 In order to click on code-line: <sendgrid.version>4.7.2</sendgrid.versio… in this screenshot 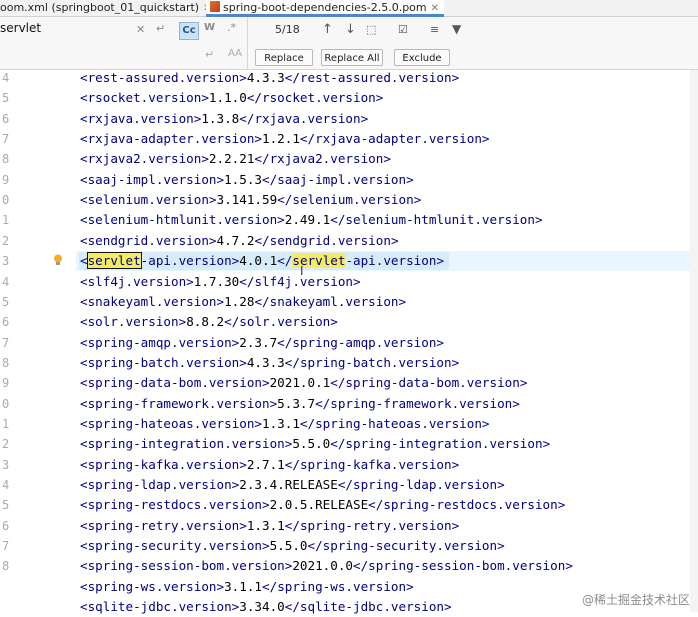, I will do `click(239, 241)`.